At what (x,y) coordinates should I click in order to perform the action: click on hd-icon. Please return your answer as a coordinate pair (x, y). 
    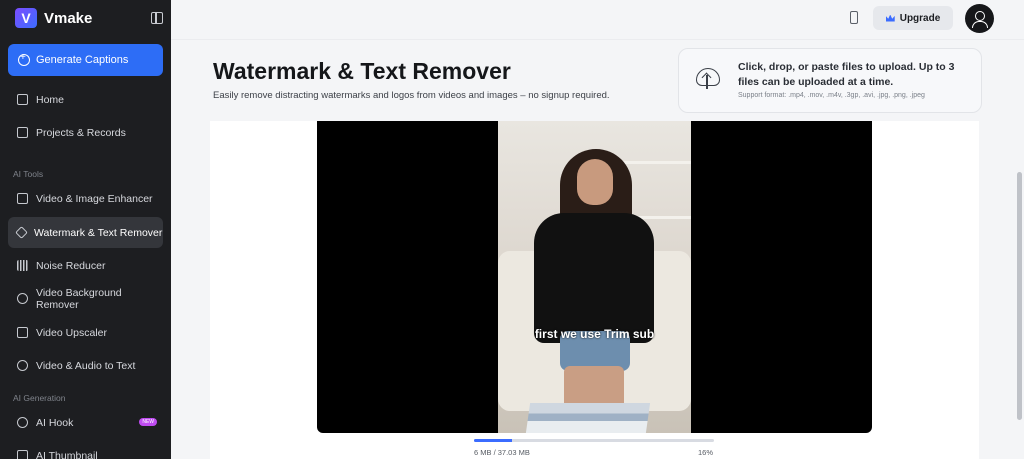
    Looking at the image, I should click on (22, 198).